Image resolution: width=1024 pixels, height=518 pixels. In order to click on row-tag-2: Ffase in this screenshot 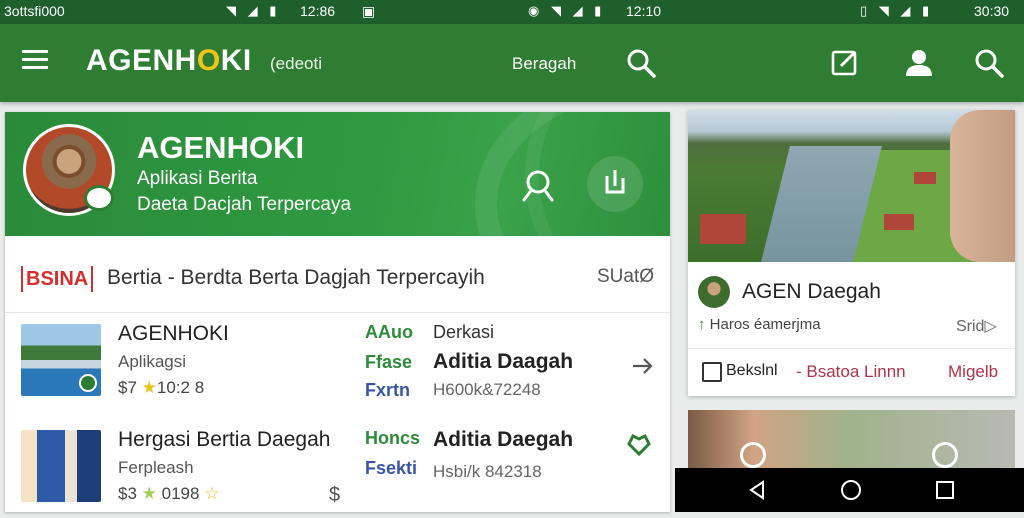, I will do `click(389, 362)`.